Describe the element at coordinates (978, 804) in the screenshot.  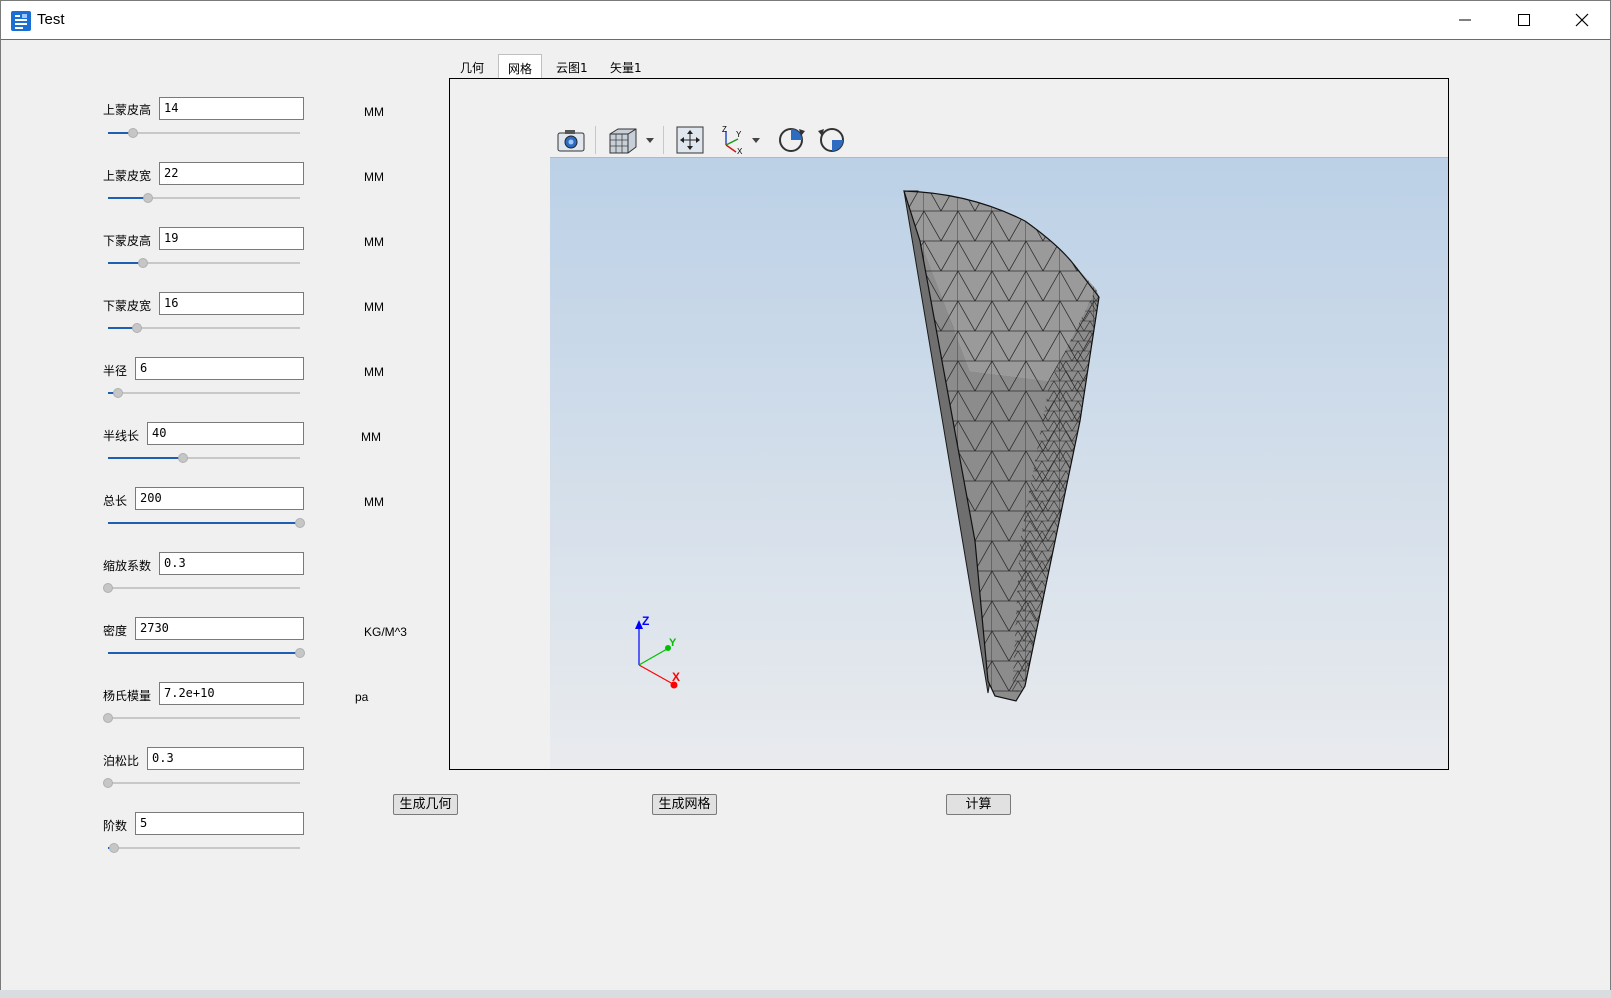
I see `compute-button: 计算` at that location.